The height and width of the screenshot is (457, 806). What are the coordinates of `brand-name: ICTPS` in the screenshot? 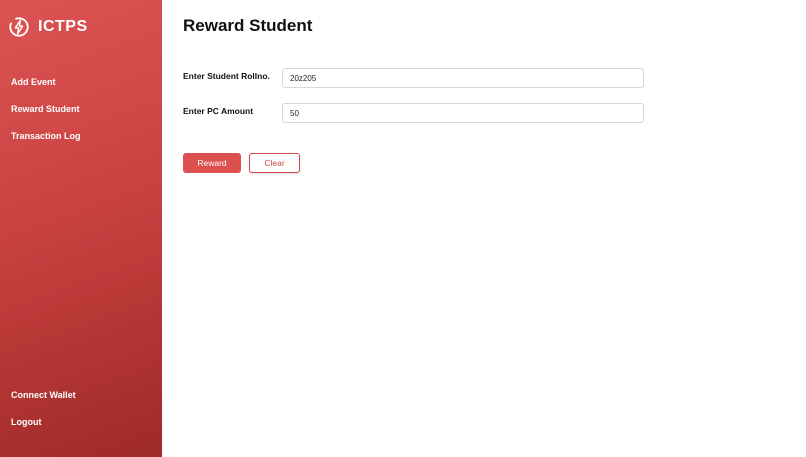 It's located at (63, 26).